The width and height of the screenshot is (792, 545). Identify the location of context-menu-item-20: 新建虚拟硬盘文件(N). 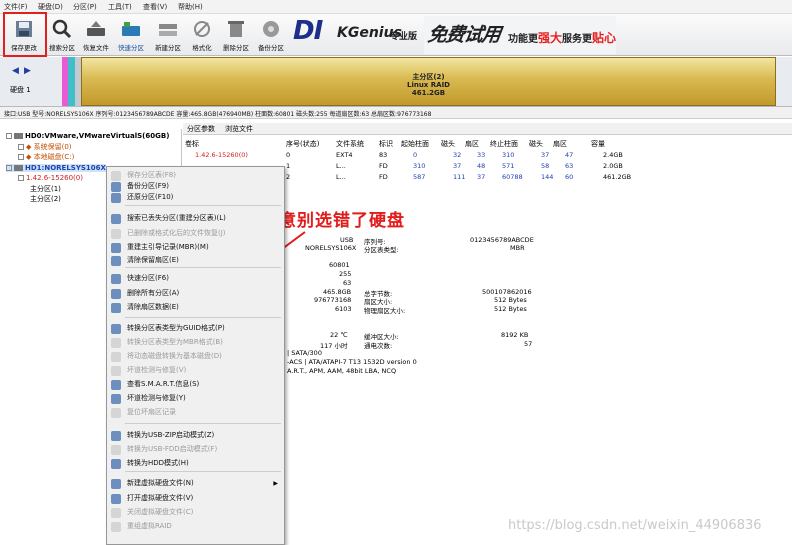
(160, 483).